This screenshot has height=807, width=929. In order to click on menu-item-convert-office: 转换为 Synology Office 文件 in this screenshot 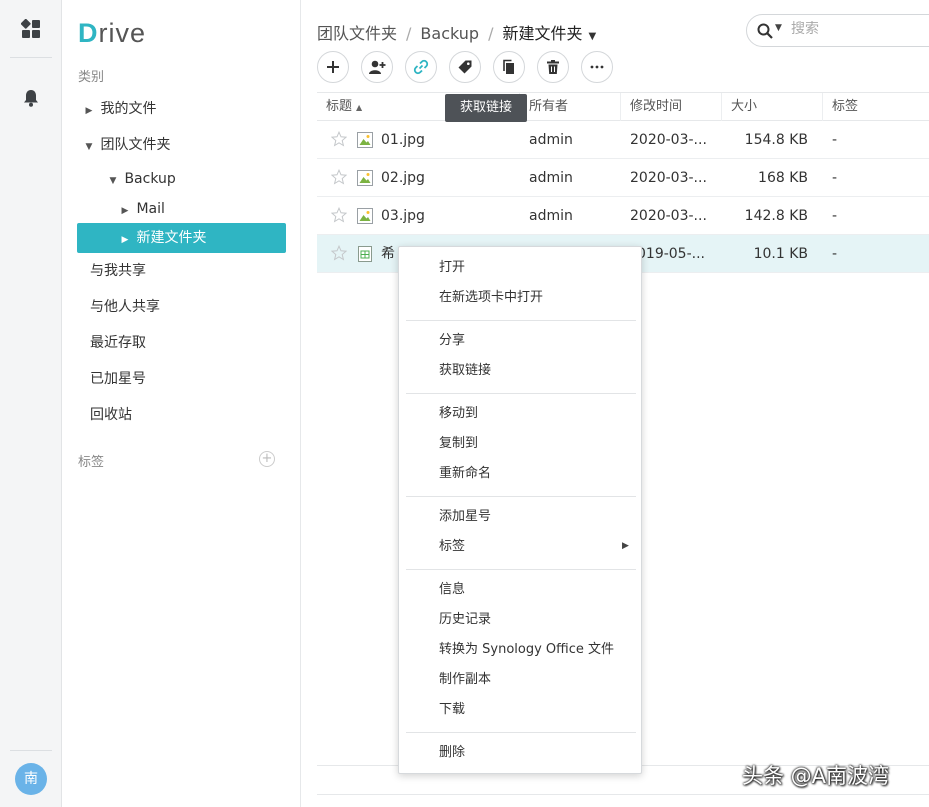, I will do `click(526, 650)`.